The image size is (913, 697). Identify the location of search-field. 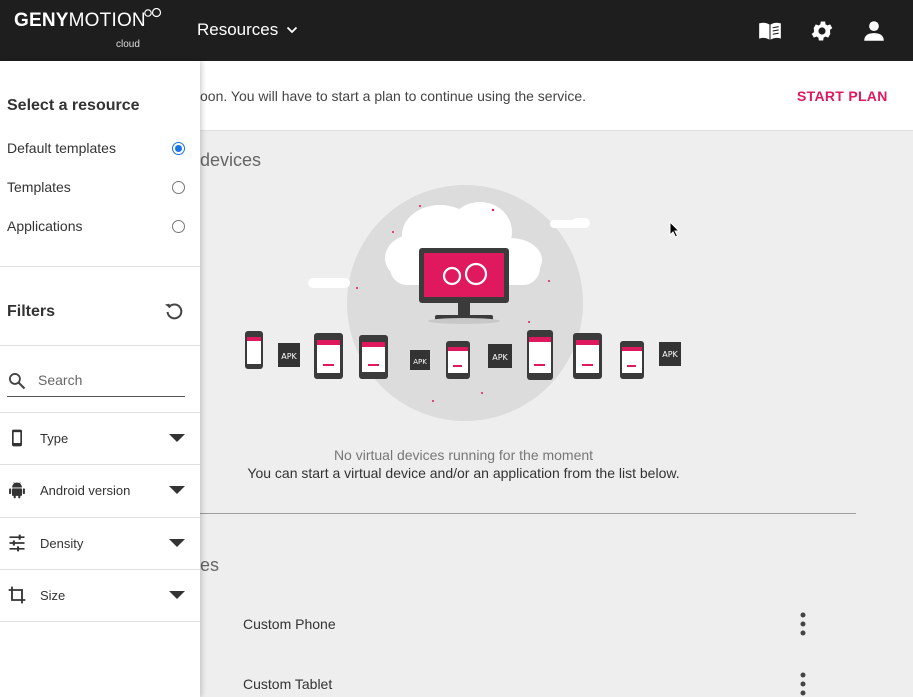
(96, 381).